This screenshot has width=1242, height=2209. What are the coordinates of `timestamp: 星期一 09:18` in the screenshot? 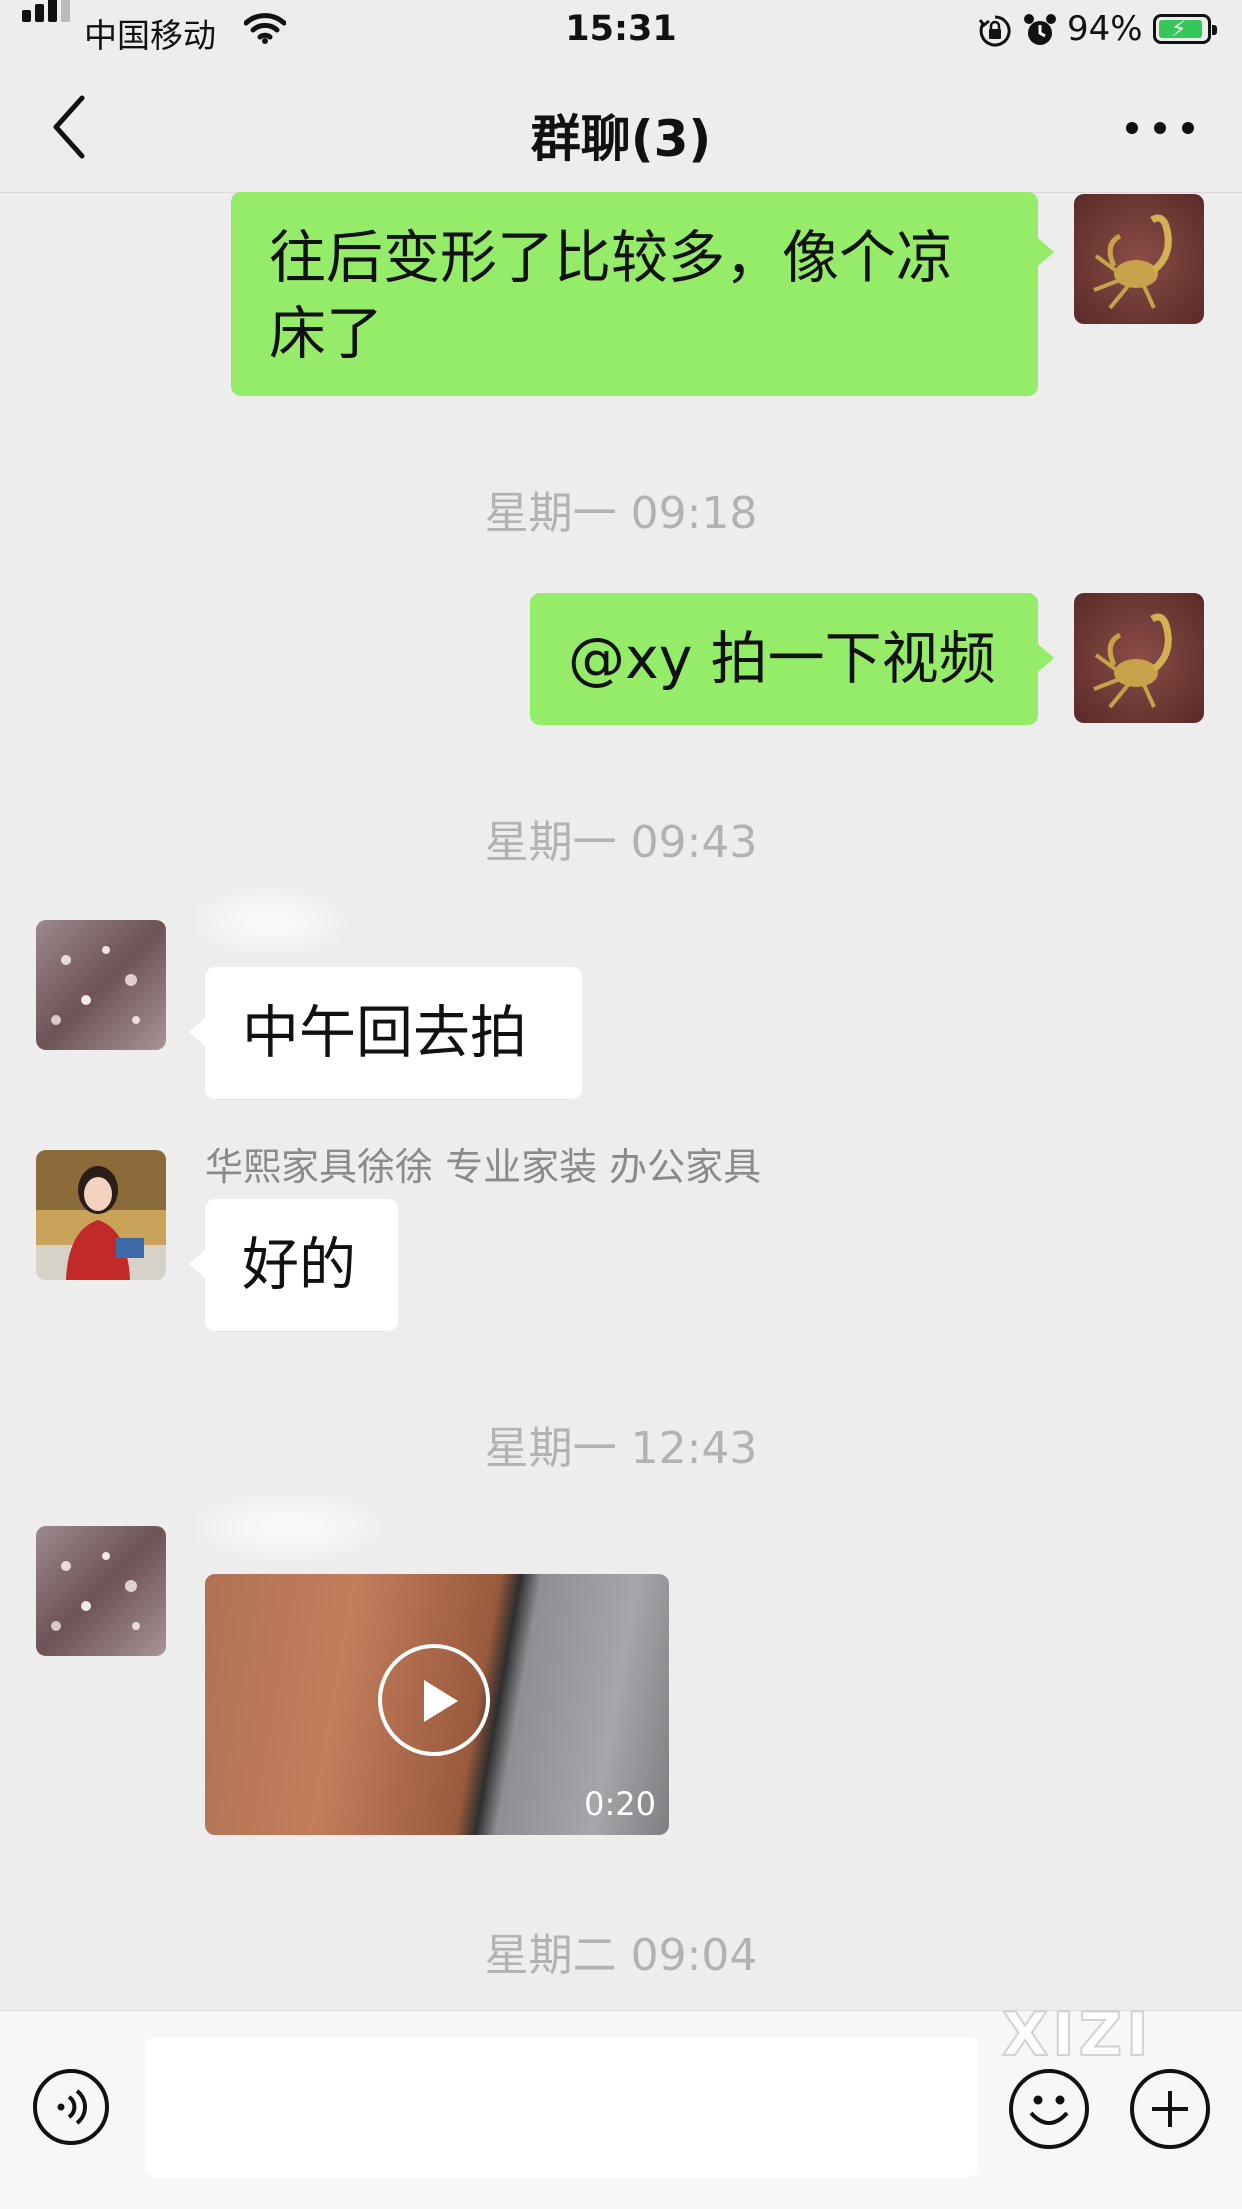 It's located at (621, 513).